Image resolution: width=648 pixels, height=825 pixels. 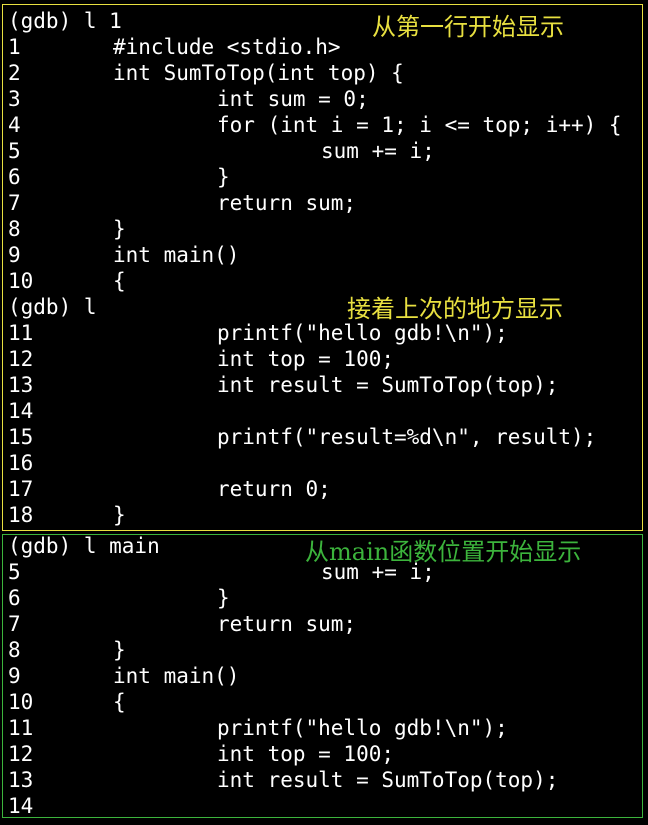 I want to click on line-number: 16, so click(x=21, y=463).